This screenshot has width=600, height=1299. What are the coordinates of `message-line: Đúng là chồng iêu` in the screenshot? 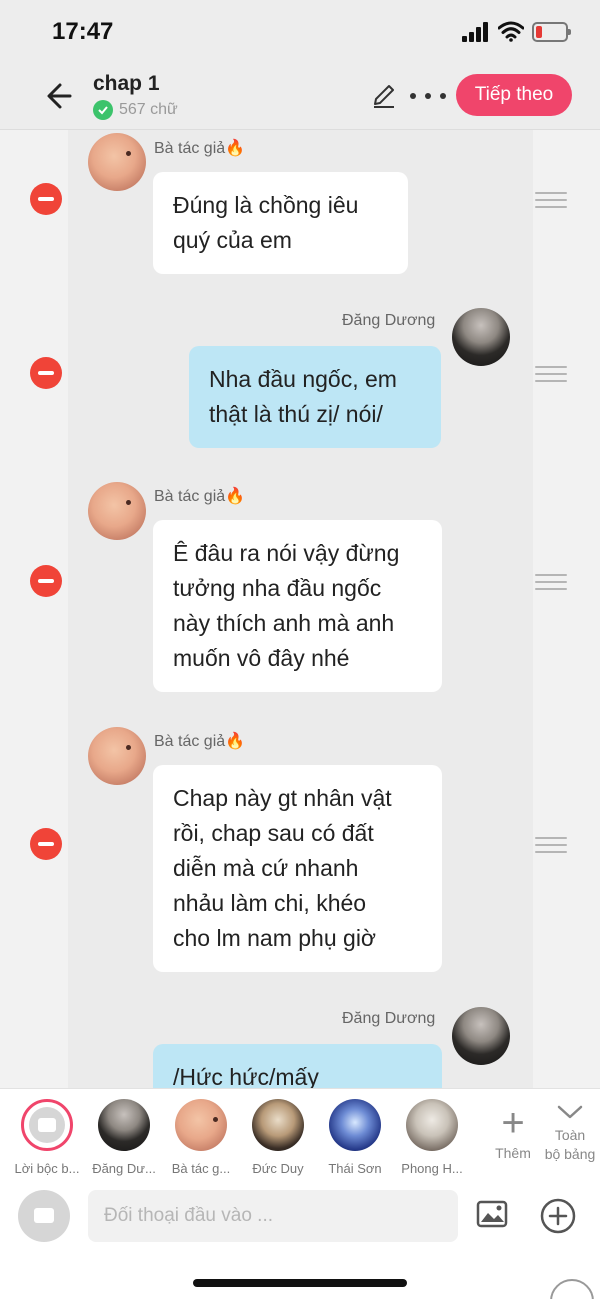 It's located at (266, 205).